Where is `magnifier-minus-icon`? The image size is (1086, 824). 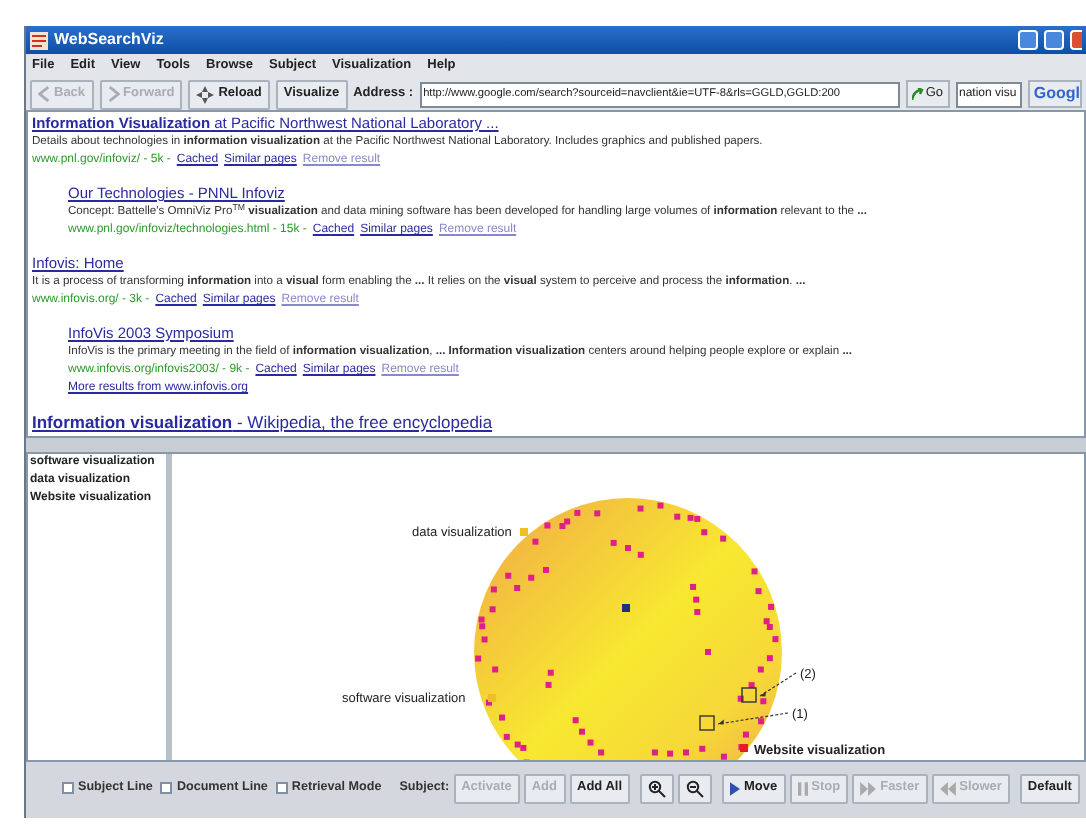
magnifier-minus-icon is located at coordinates (695, 788).